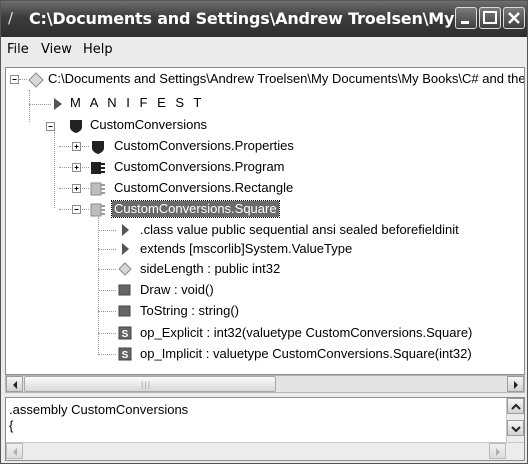  Describe the element at coordinates (98, 168) in the screenshot. I see `class-icon` at that location.